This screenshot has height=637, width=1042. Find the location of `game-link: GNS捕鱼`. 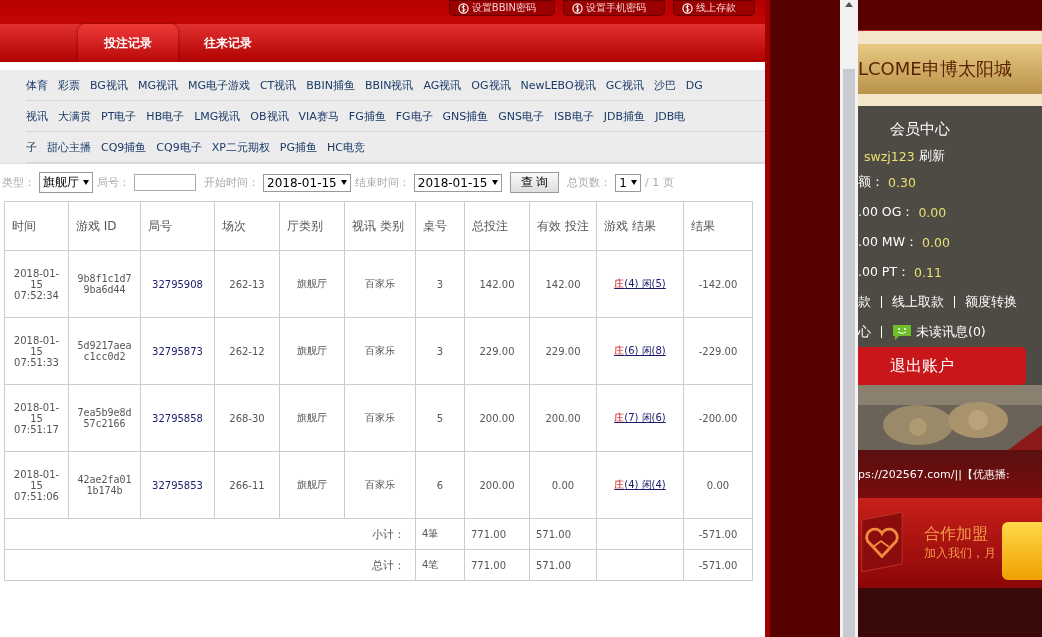

game-link: GNS捕鱼 is located at coordinates (465, 116).